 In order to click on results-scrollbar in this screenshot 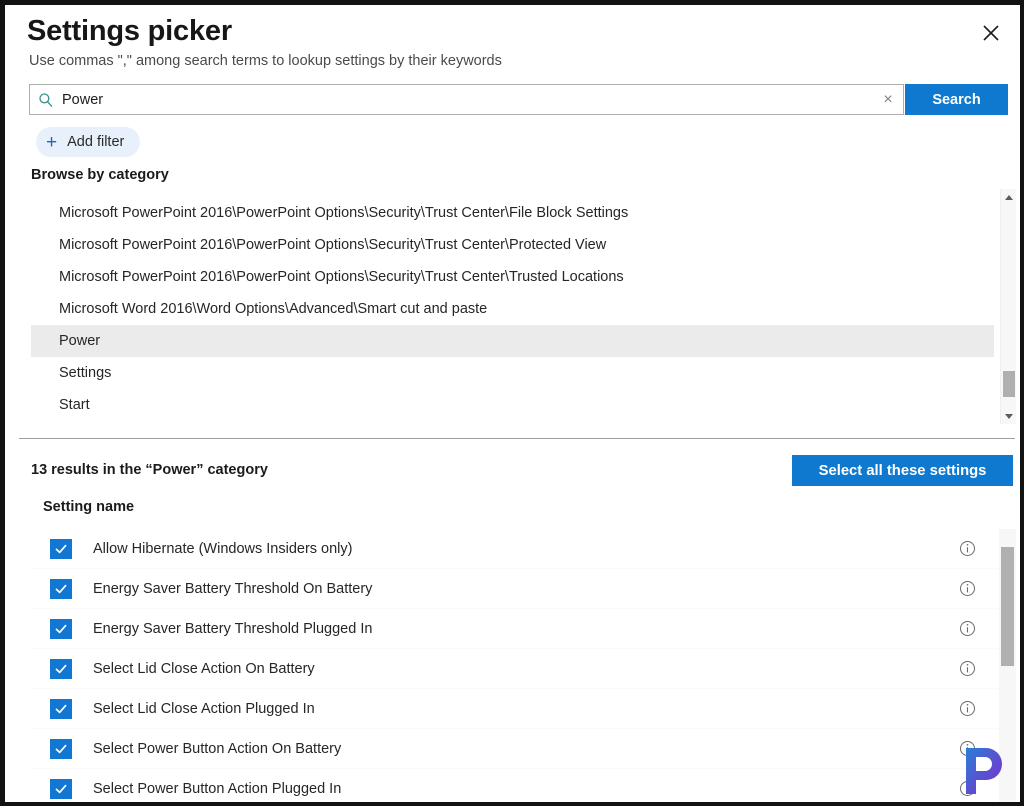, I will do `click(1007, 665)`.